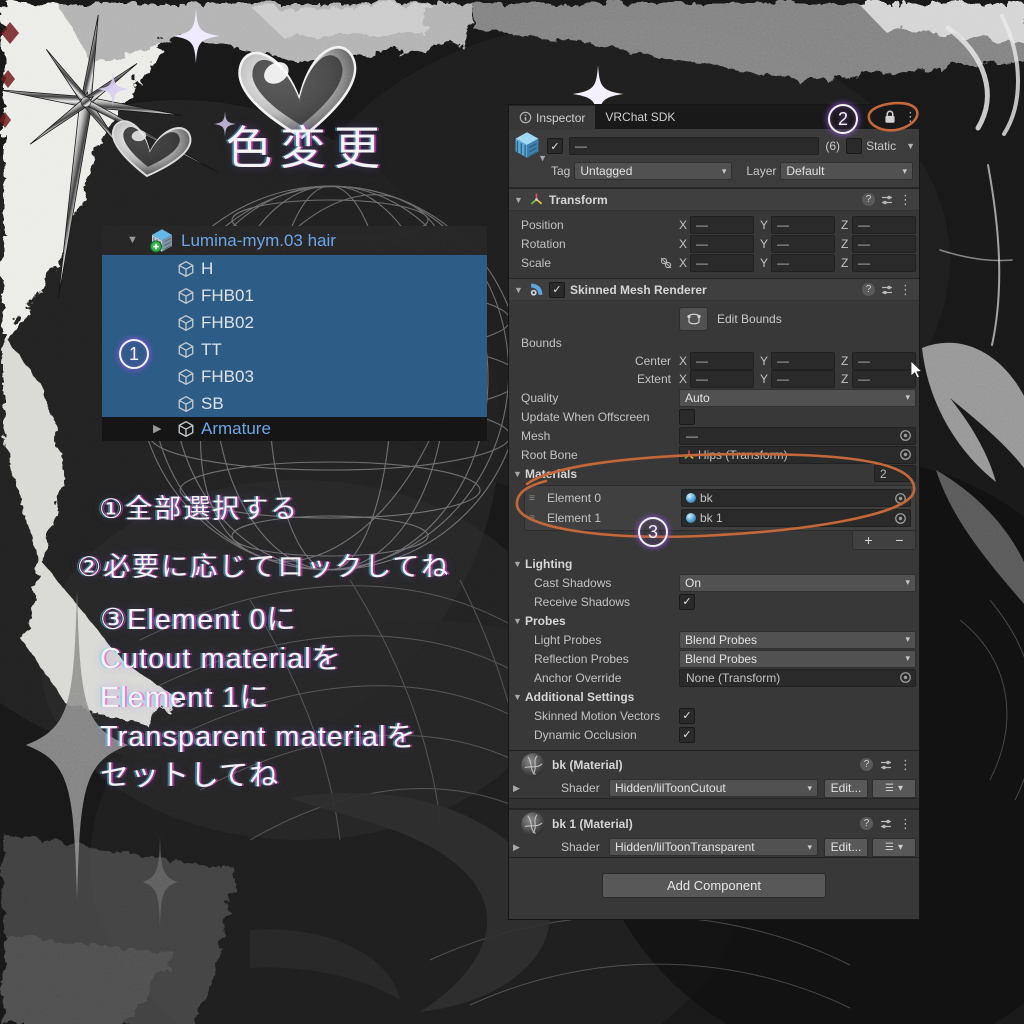  What do you see at coordinates (846, 171) in the screenshot?
I see `layer-dropdown: Default` at bounding box center [846, 171].